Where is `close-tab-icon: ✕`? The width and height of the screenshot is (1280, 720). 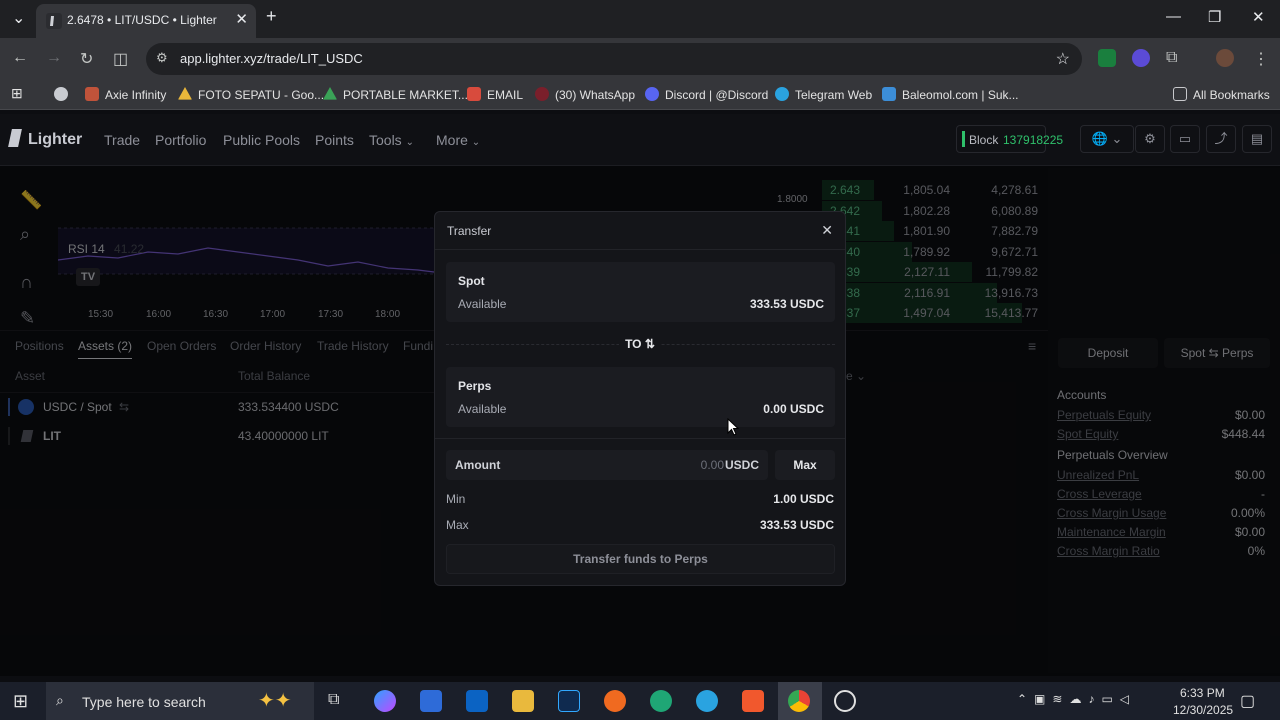
close-tab-icon: ✕ is located at coordinates (241, 19).